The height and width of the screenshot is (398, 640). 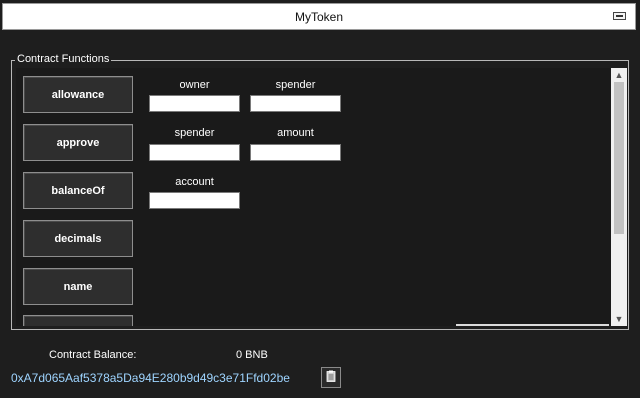 I want to click on approve-amount-field, so click(x=295, y=152).